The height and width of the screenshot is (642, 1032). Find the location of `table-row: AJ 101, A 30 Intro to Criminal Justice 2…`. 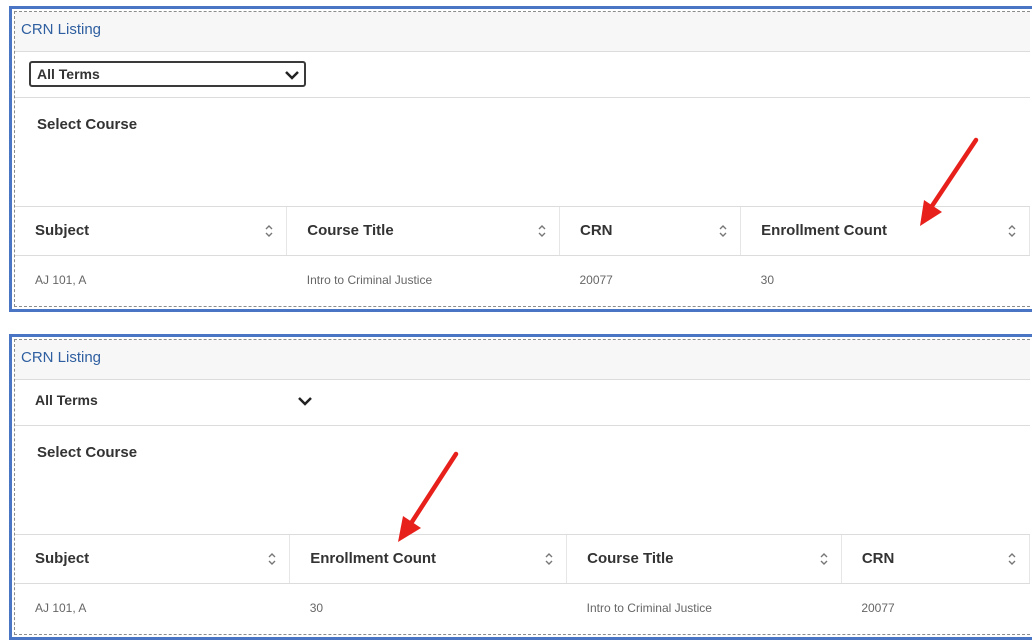

table-row: AJ 101, A 30 Intro to Criminal Justice 2… is located at coordinates (522, 608).